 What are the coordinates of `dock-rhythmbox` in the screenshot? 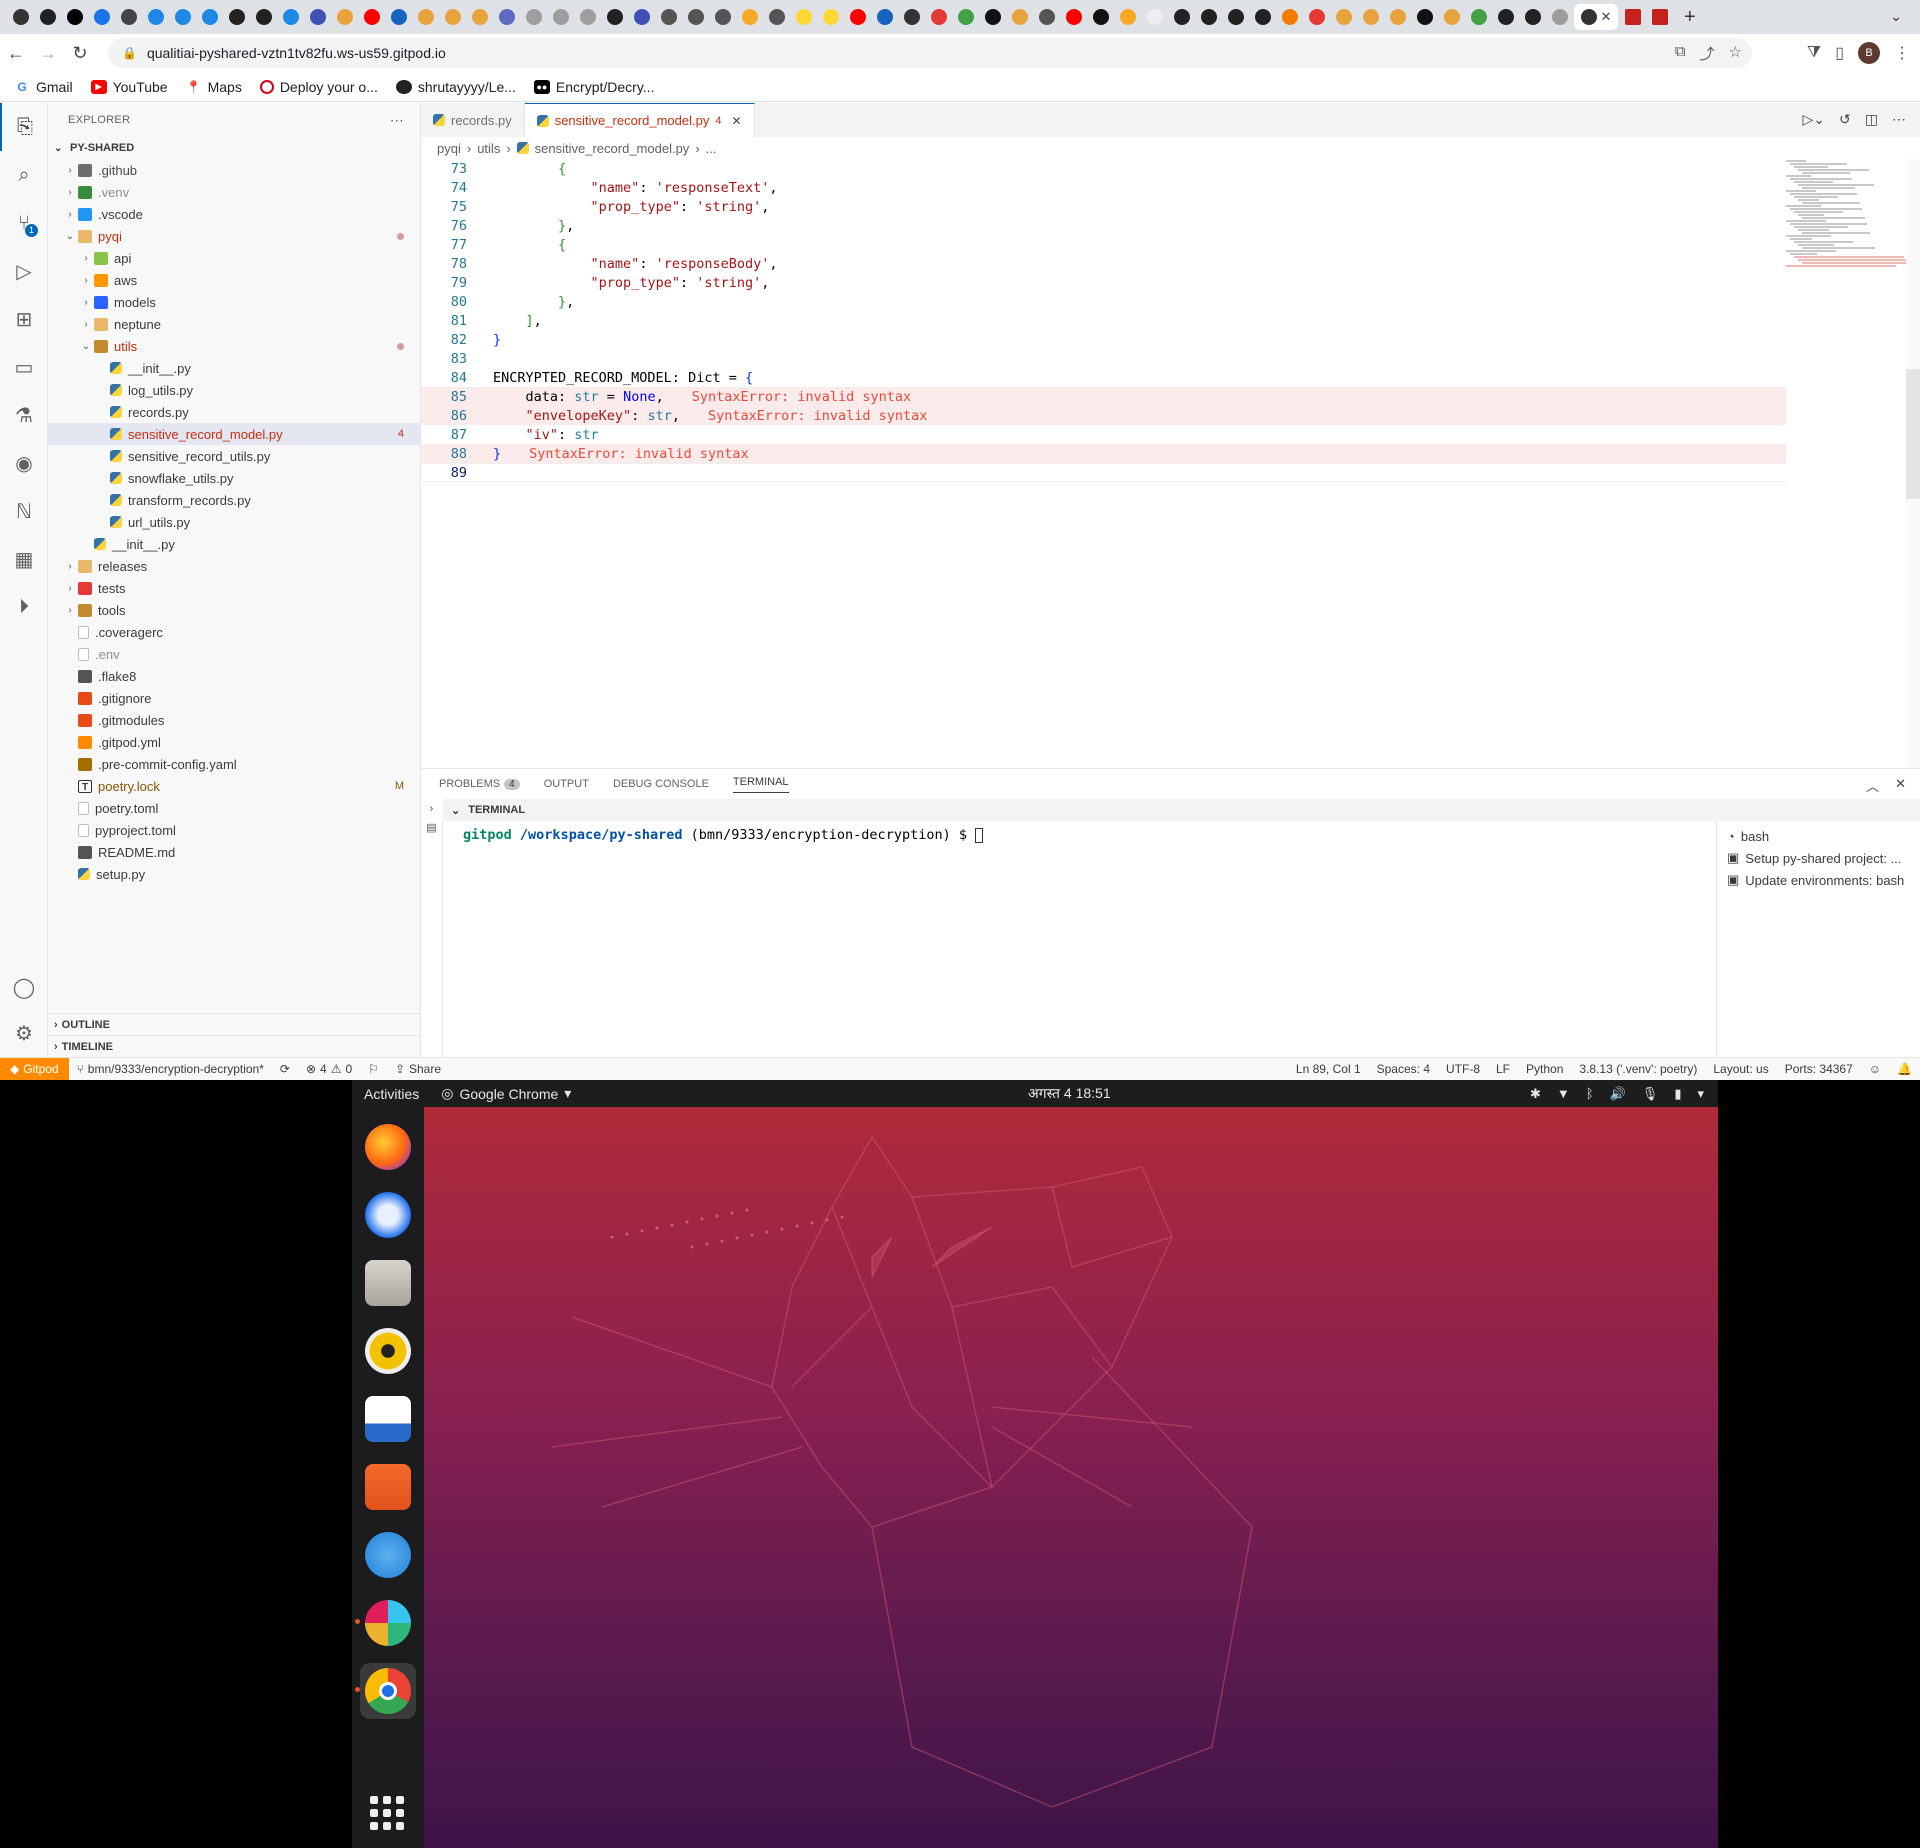 It's located at (388, 1351).